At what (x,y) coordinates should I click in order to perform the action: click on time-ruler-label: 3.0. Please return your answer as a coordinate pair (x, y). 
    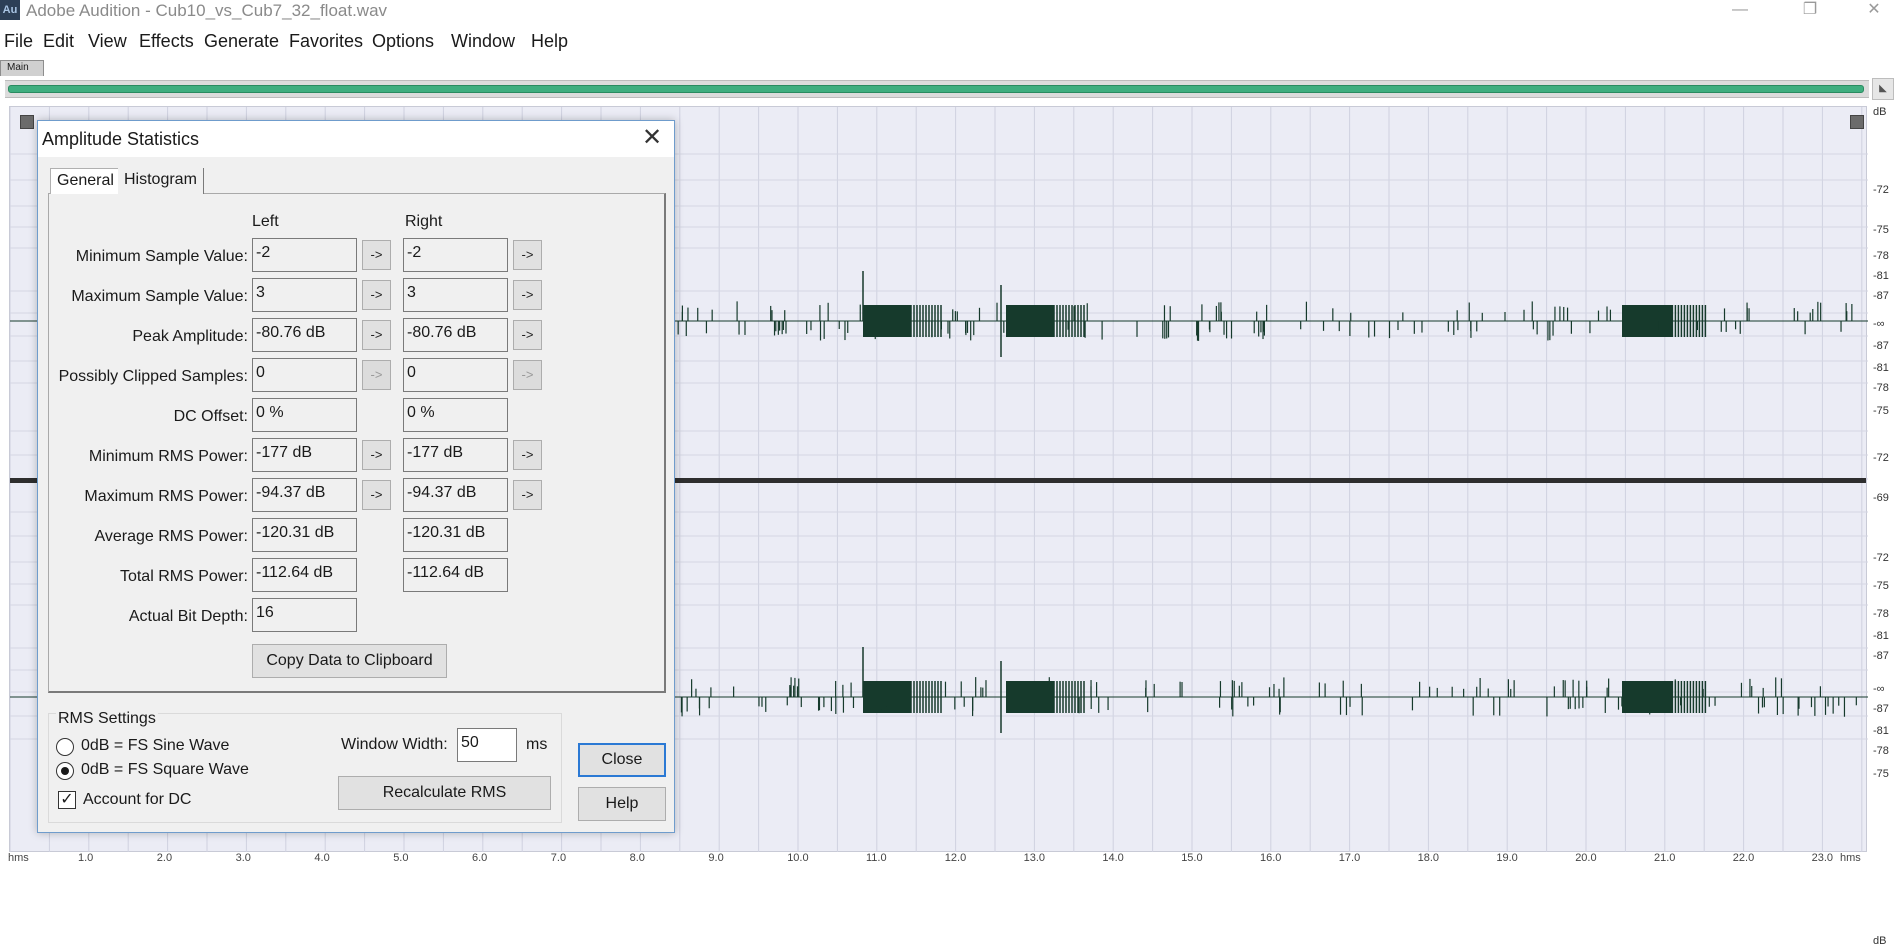
    Looking at the image, I should click on (243, 858).